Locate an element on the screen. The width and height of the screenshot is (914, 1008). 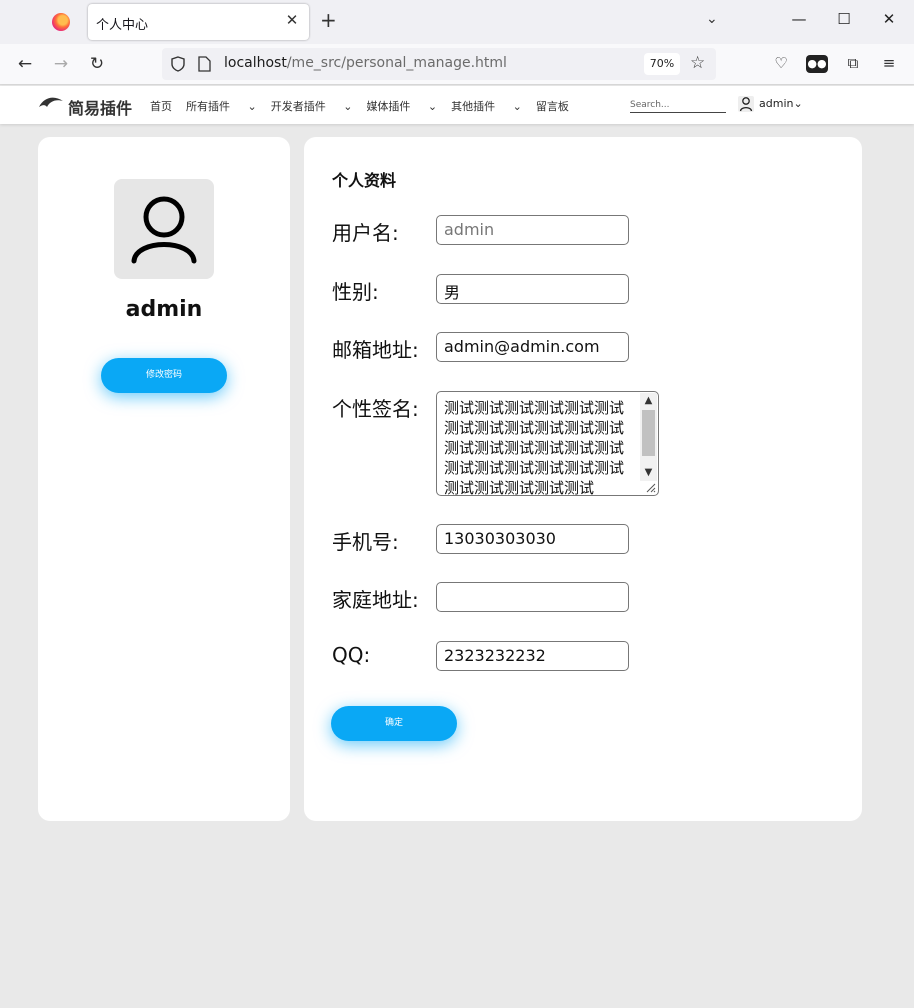
scrollbar-thumb is located at coordinates (648, 433).